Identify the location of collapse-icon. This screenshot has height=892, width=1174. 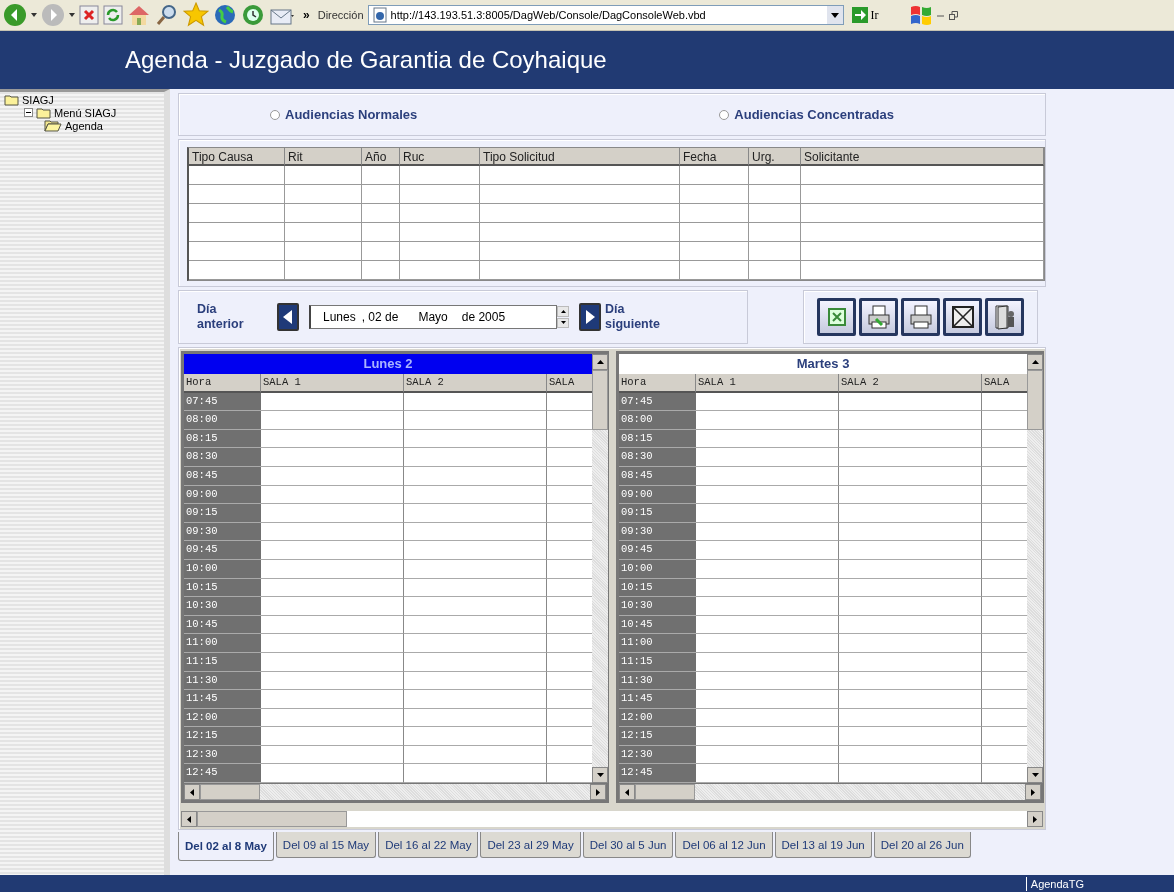
(28, 112).